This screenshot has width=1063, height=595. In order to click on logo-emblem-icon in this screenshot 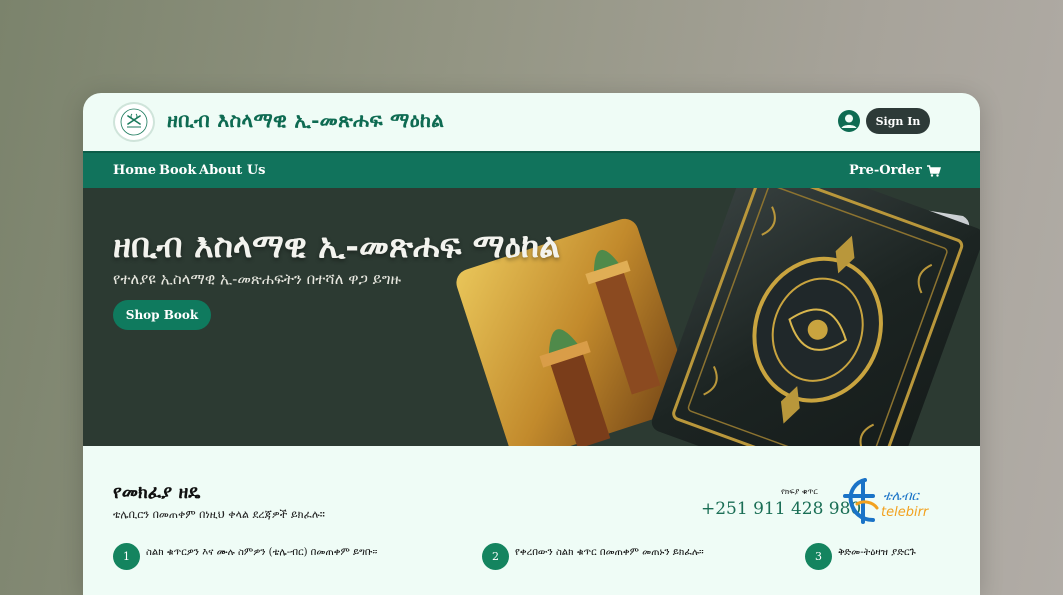, I will do `click(134, 122)`.